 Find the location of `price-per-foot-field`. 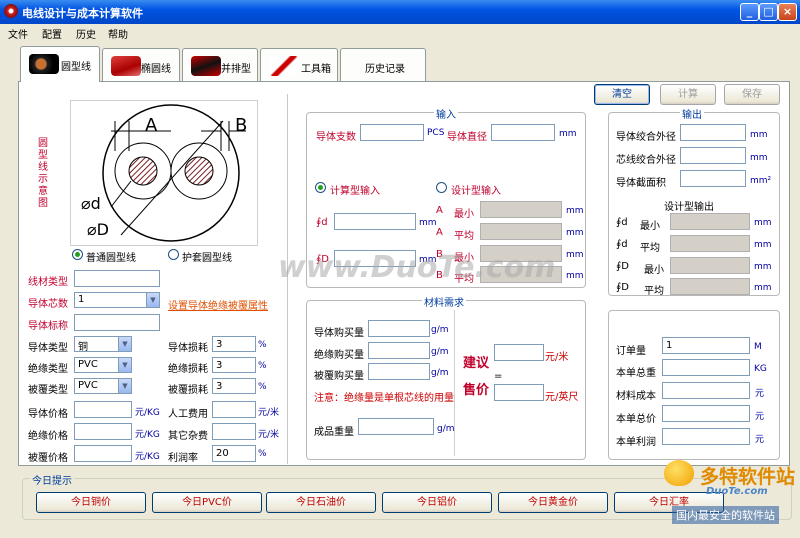

price-per-foot-field is located at coordinates (519, 392).